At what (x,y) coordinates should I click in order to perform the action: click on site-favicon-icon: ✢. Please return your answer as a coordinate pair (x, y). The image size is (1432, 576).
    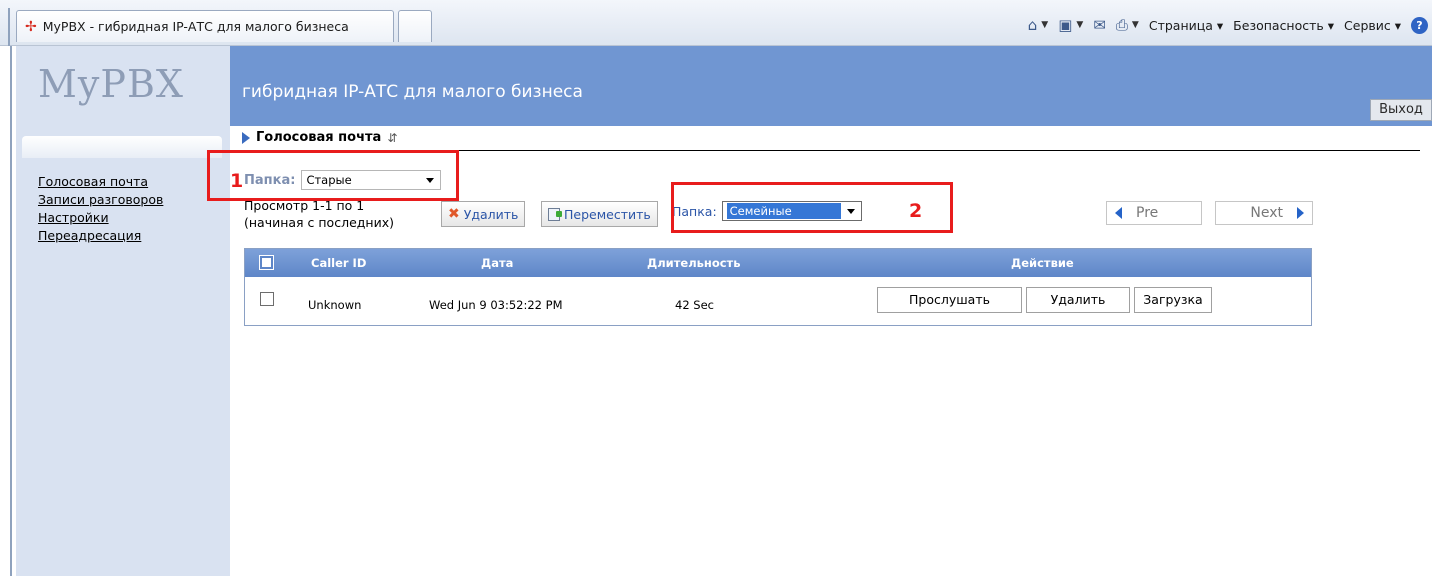
    Looking at the image, I should click on (31, 26).